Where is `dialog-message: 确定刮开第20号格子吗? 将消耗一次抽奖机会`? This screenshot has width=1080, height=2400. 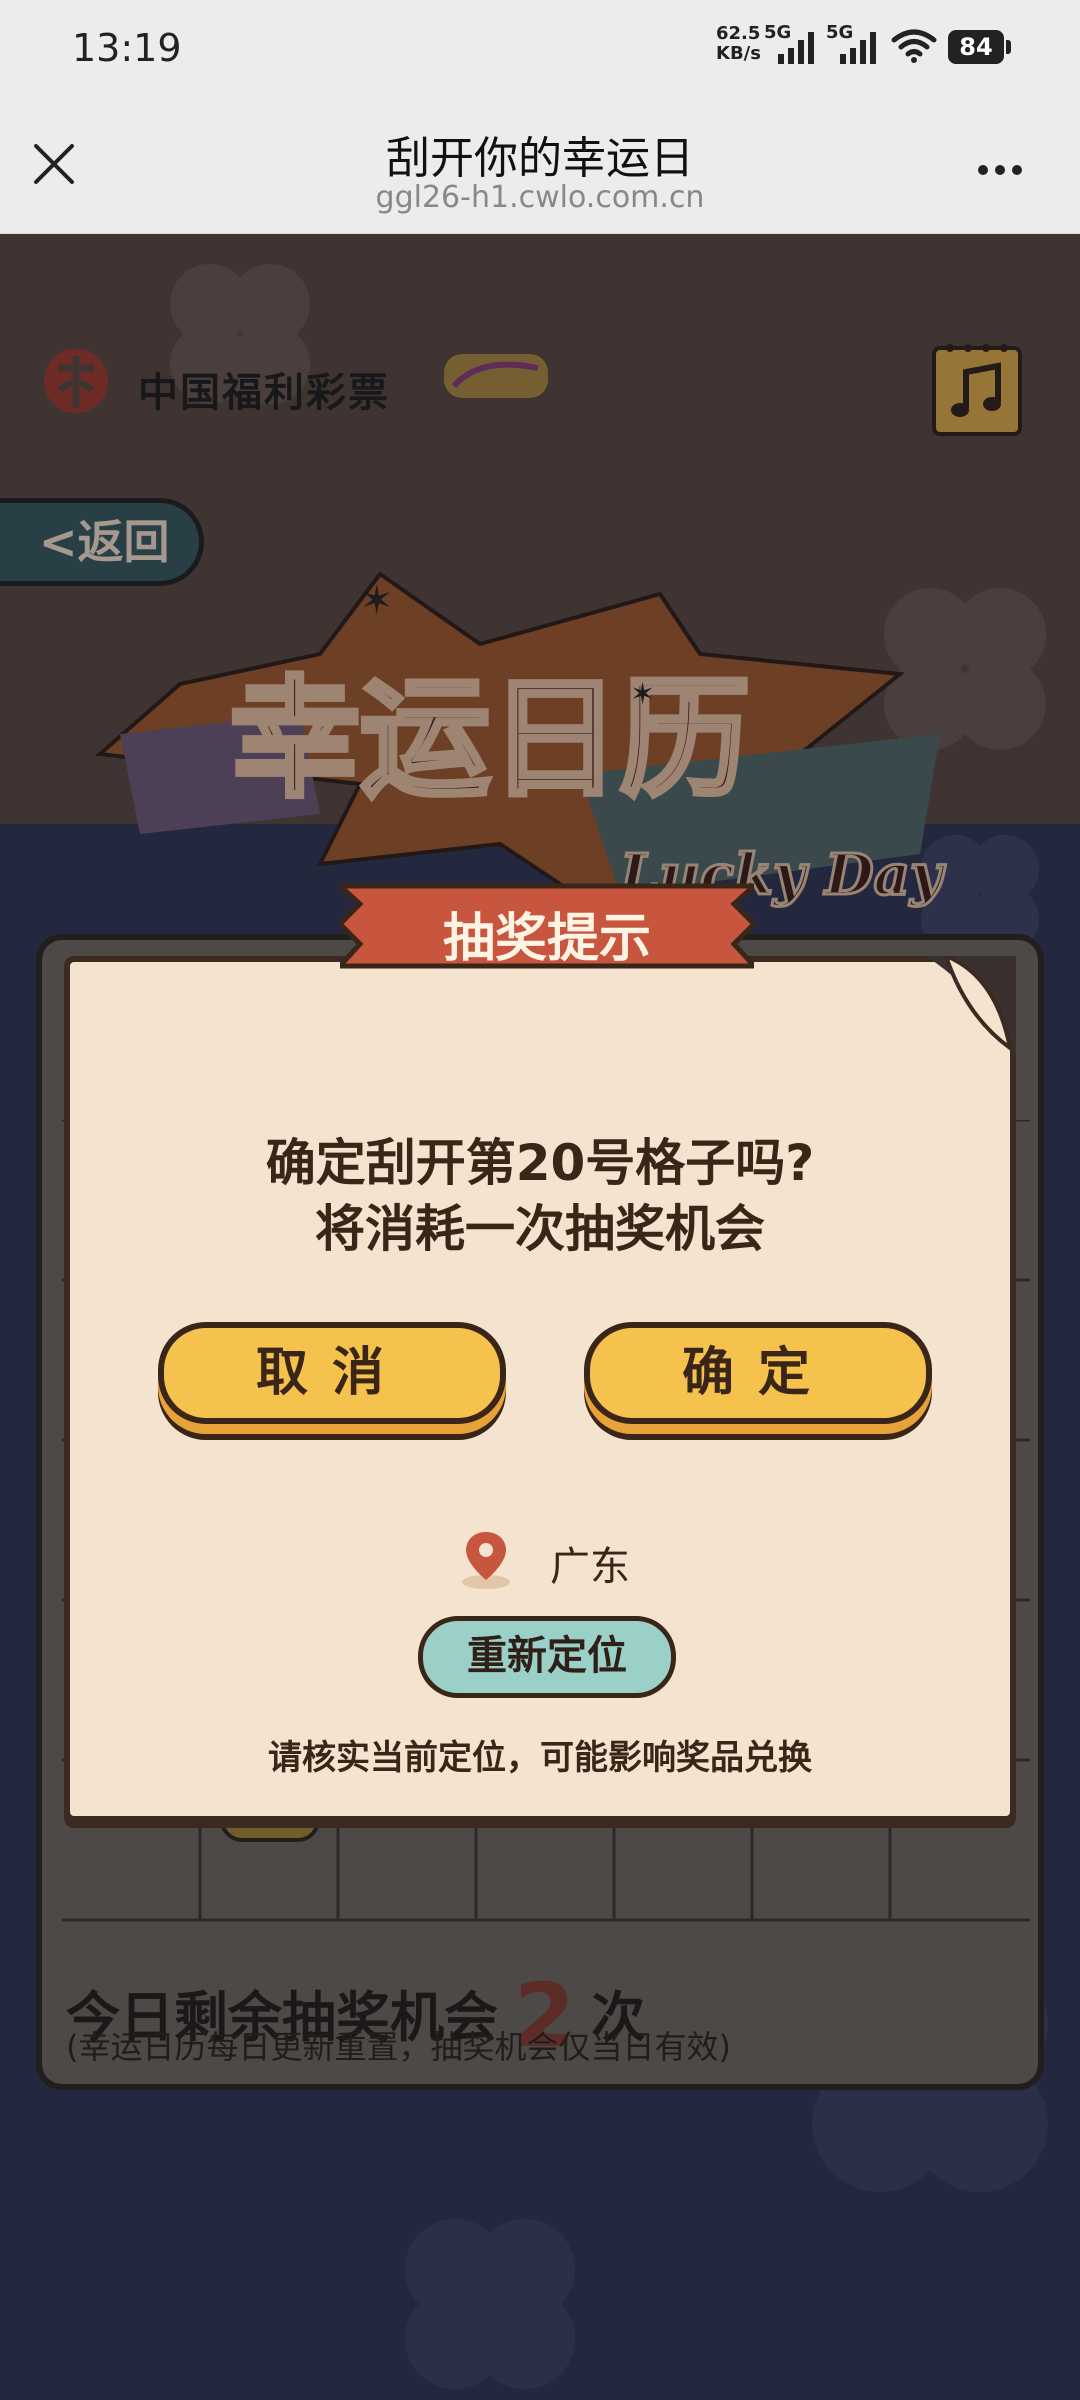
dialog-message: 确定刮开第20号格子吗? 将消耗一次抽奖机会 is located at coordinates (540, 1196).